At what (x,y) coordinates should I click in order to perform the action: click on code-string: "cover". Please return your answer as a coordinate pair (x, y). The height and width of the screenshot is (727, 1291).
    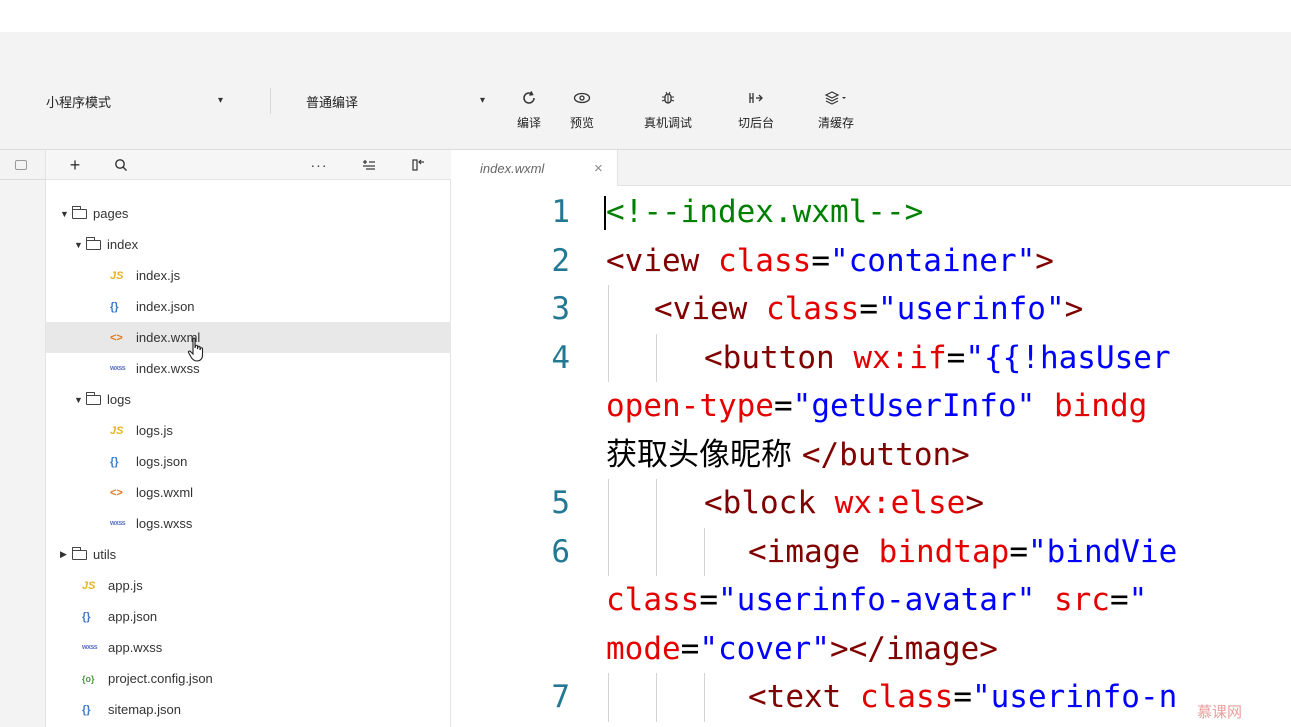
    Looking at the image, I should click on (764, 648).